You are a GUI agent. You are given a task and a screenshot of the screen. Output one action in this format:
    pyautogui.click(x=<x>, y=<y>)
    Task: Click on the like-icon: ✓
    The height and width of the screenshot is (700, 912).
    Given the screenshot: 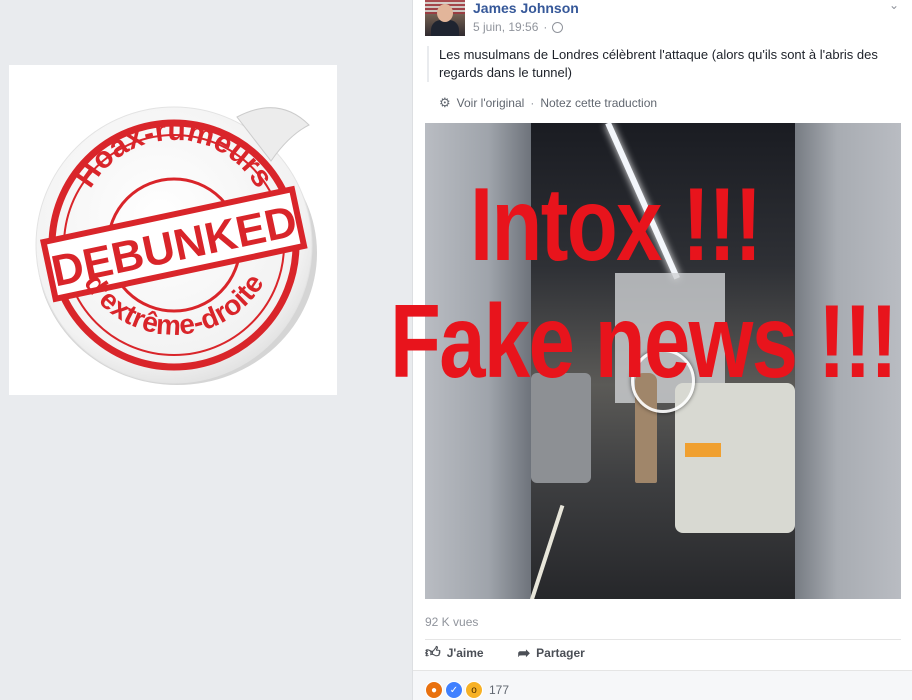 What is the action you would take?
    pyautogui.click(x=454, y=690)
    